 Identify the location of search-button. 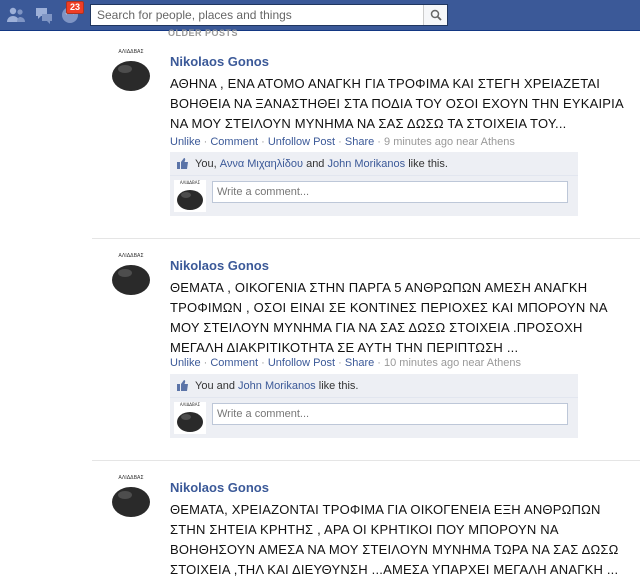
(435, 15).